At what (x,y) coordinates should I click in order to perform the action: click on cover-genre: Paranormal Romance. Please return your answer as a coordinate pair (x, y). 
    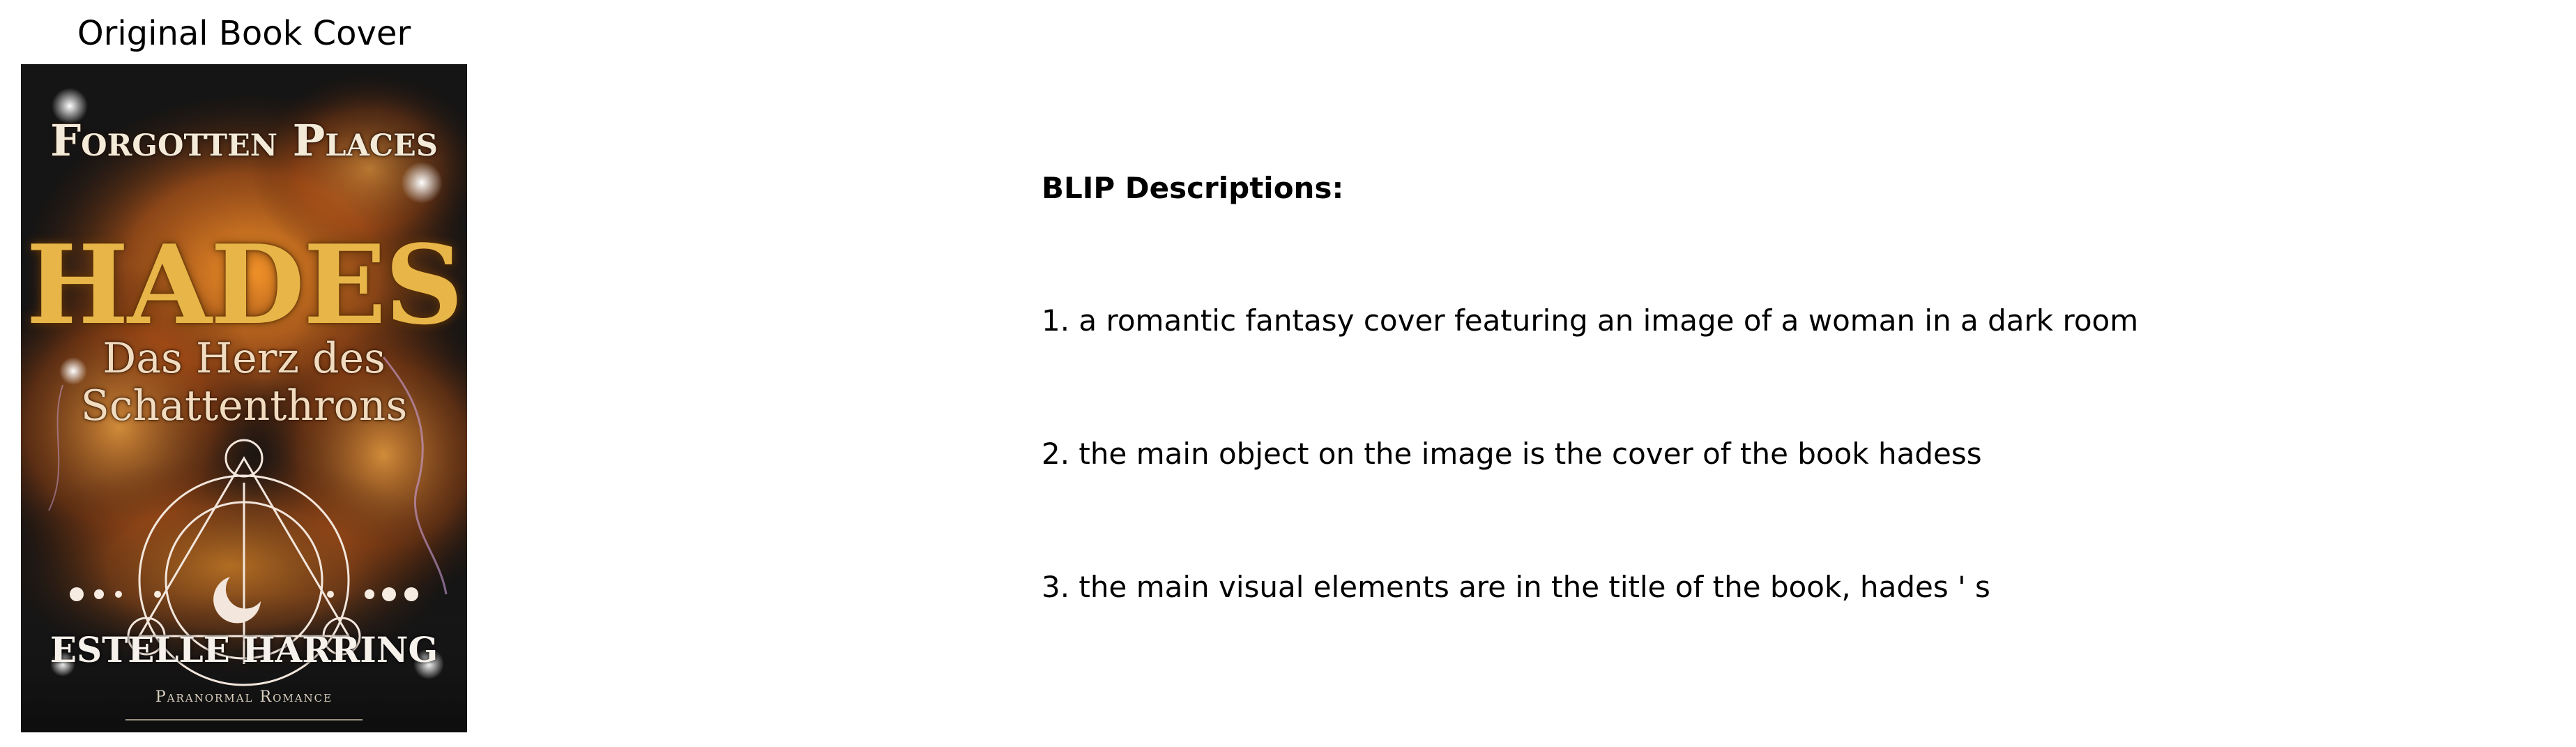
    Looking at the image, I should click on (244, 697).